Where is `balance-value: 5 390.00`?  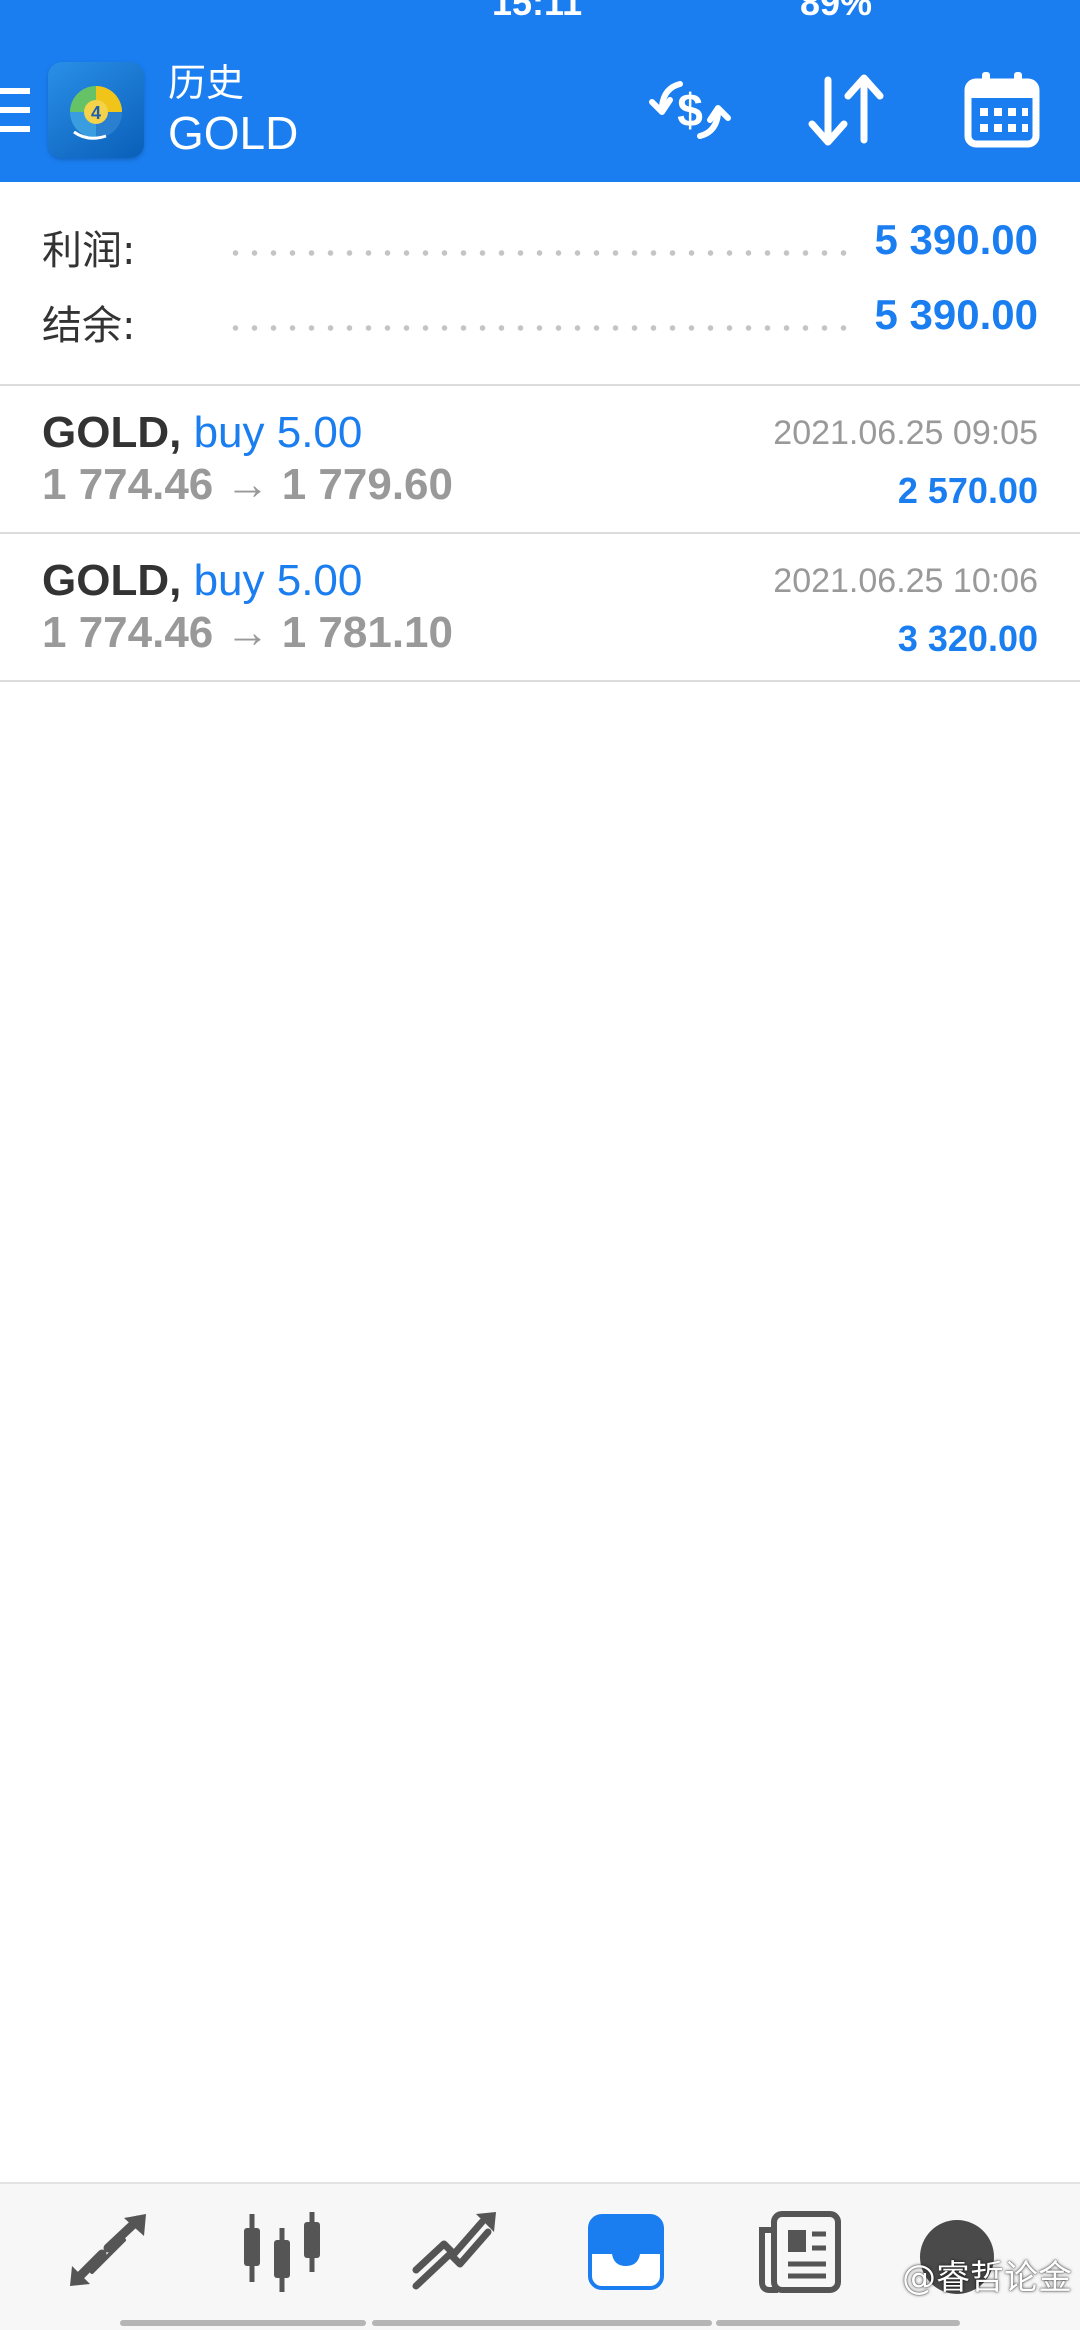
balance-value: 5 390.00 is located at coordinates (956, 314).